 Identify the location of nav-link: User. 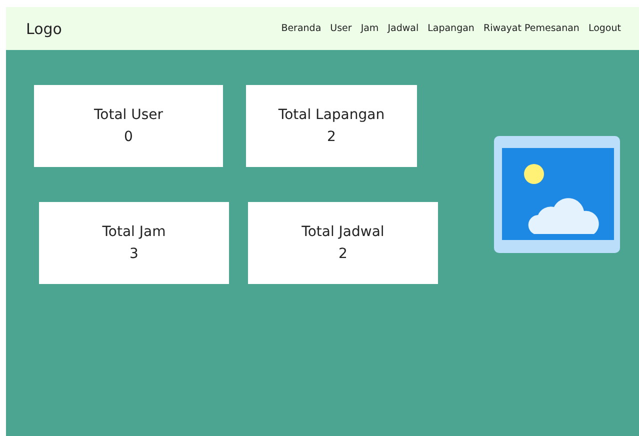
(341, 28).